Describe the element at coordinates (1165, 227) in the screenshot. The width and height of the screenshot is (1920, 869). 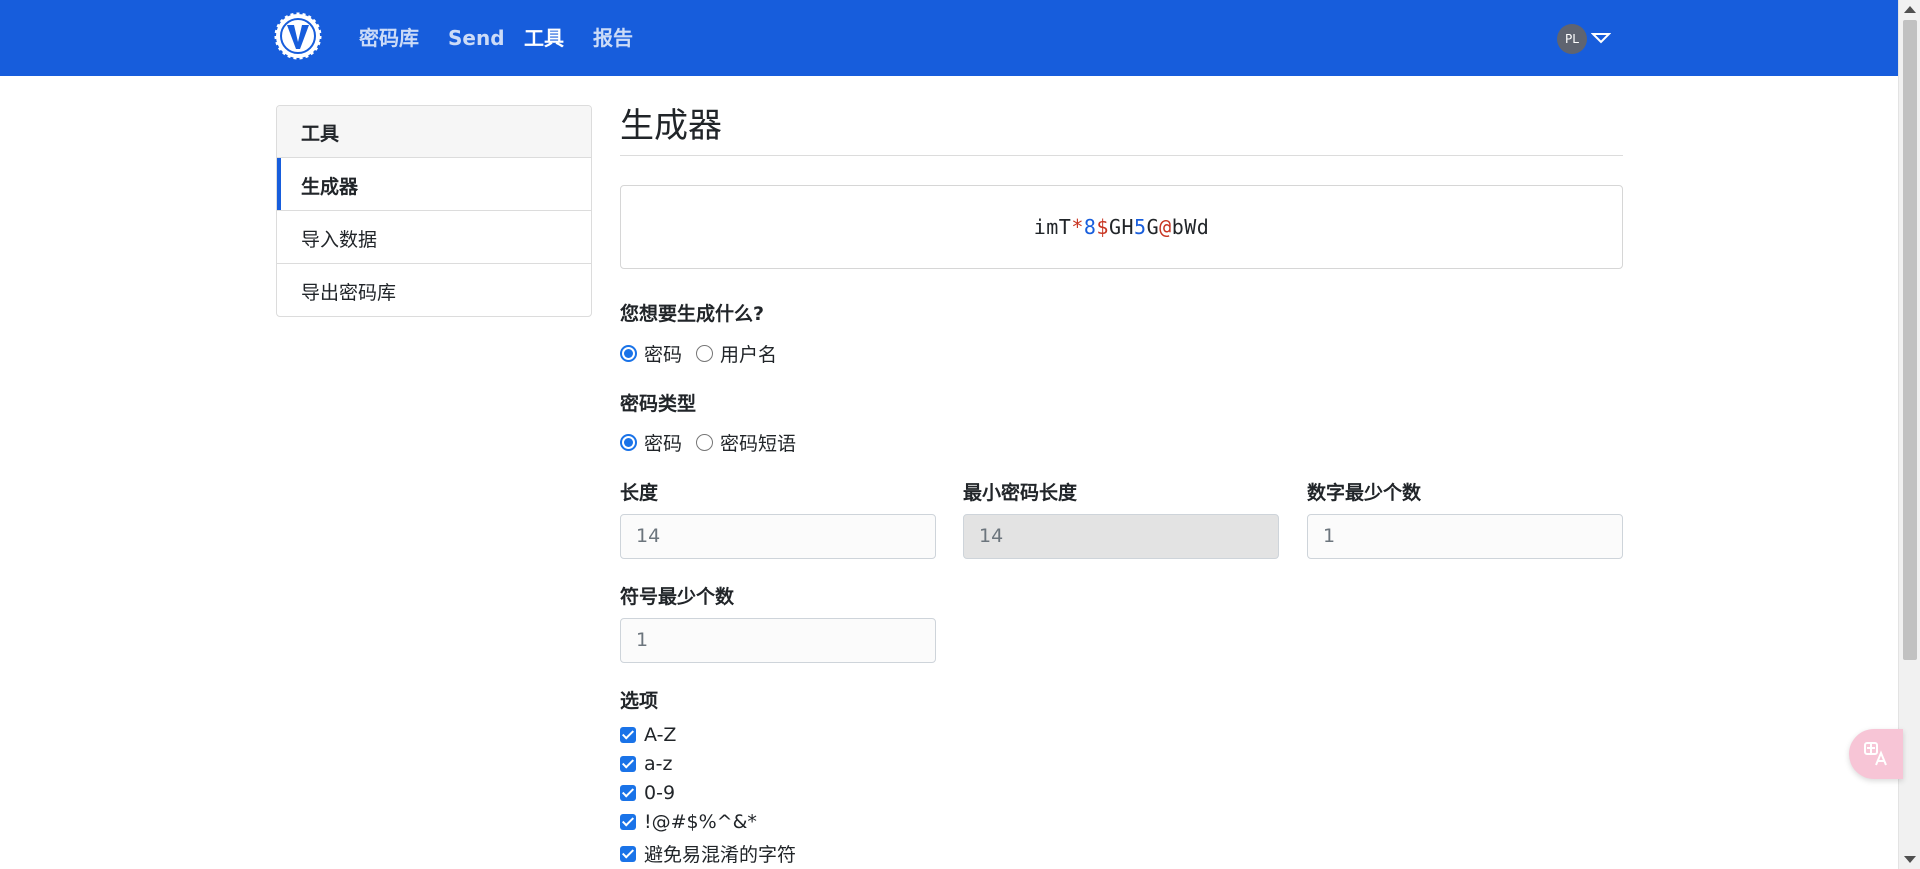
I see `password-segment: @` at that location.